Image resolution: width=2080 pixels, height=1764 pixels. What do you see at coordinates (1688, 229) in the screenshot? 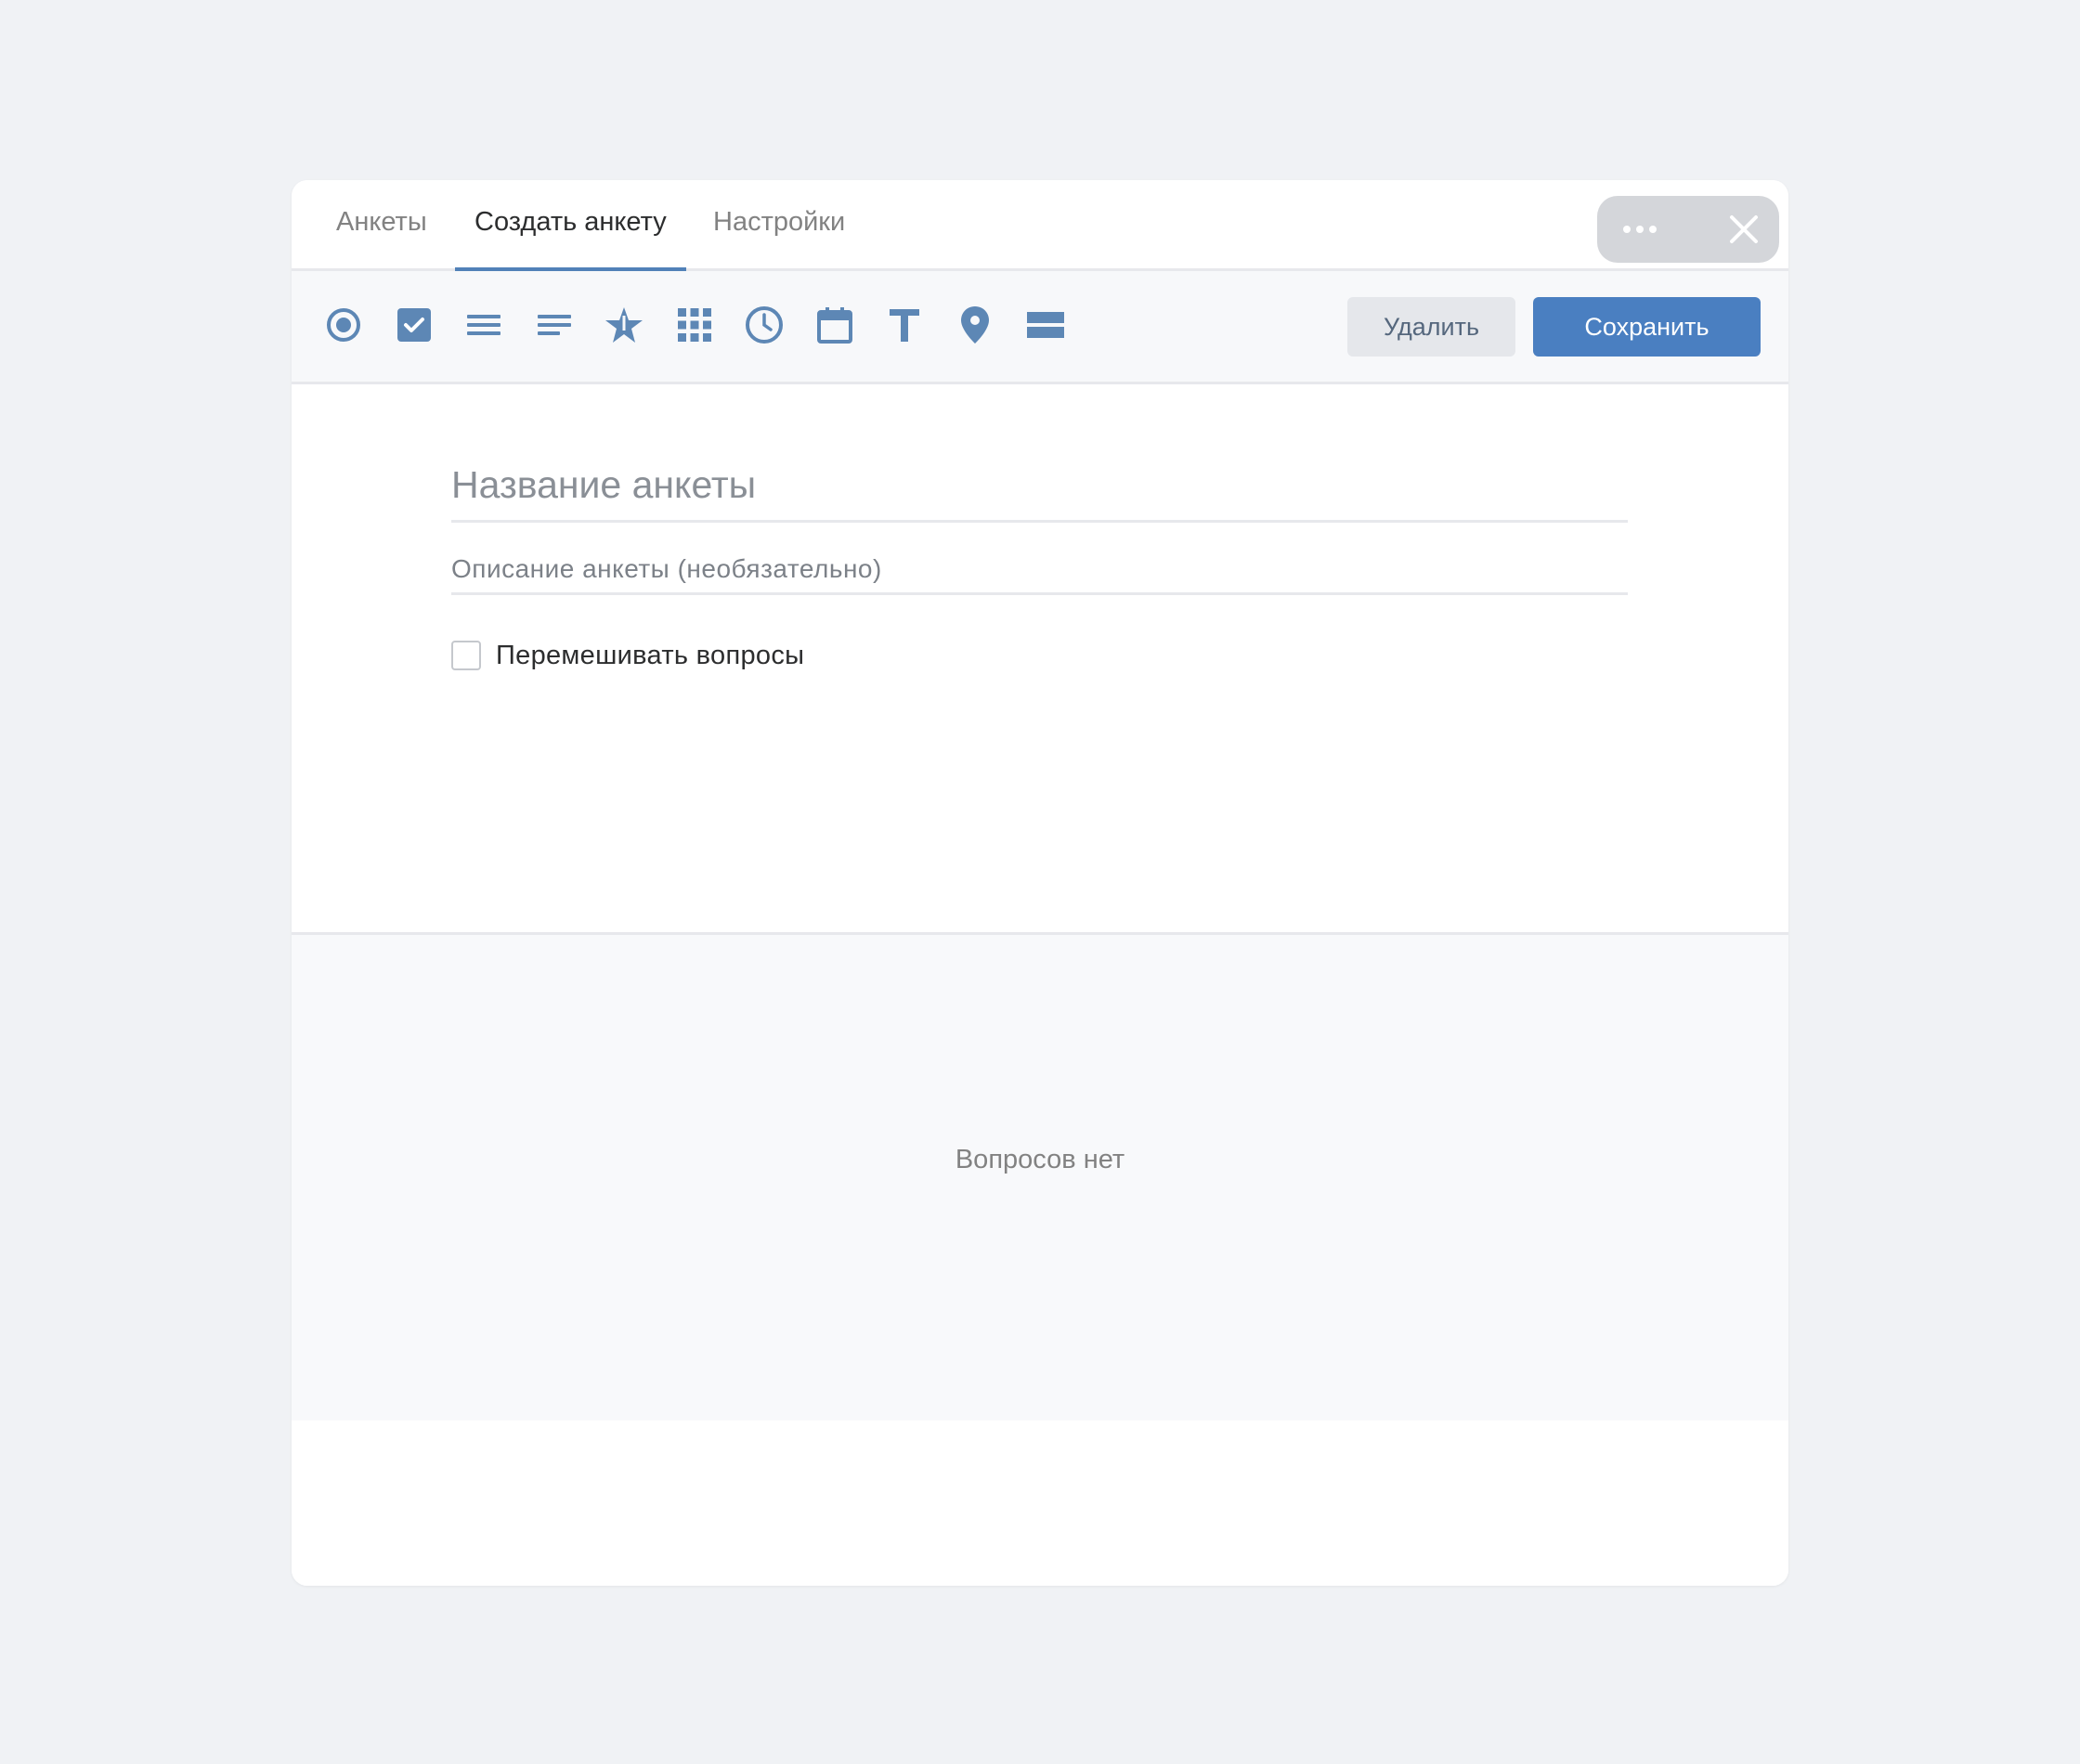
I see `header-controls` at bounding box center [1688, 229].